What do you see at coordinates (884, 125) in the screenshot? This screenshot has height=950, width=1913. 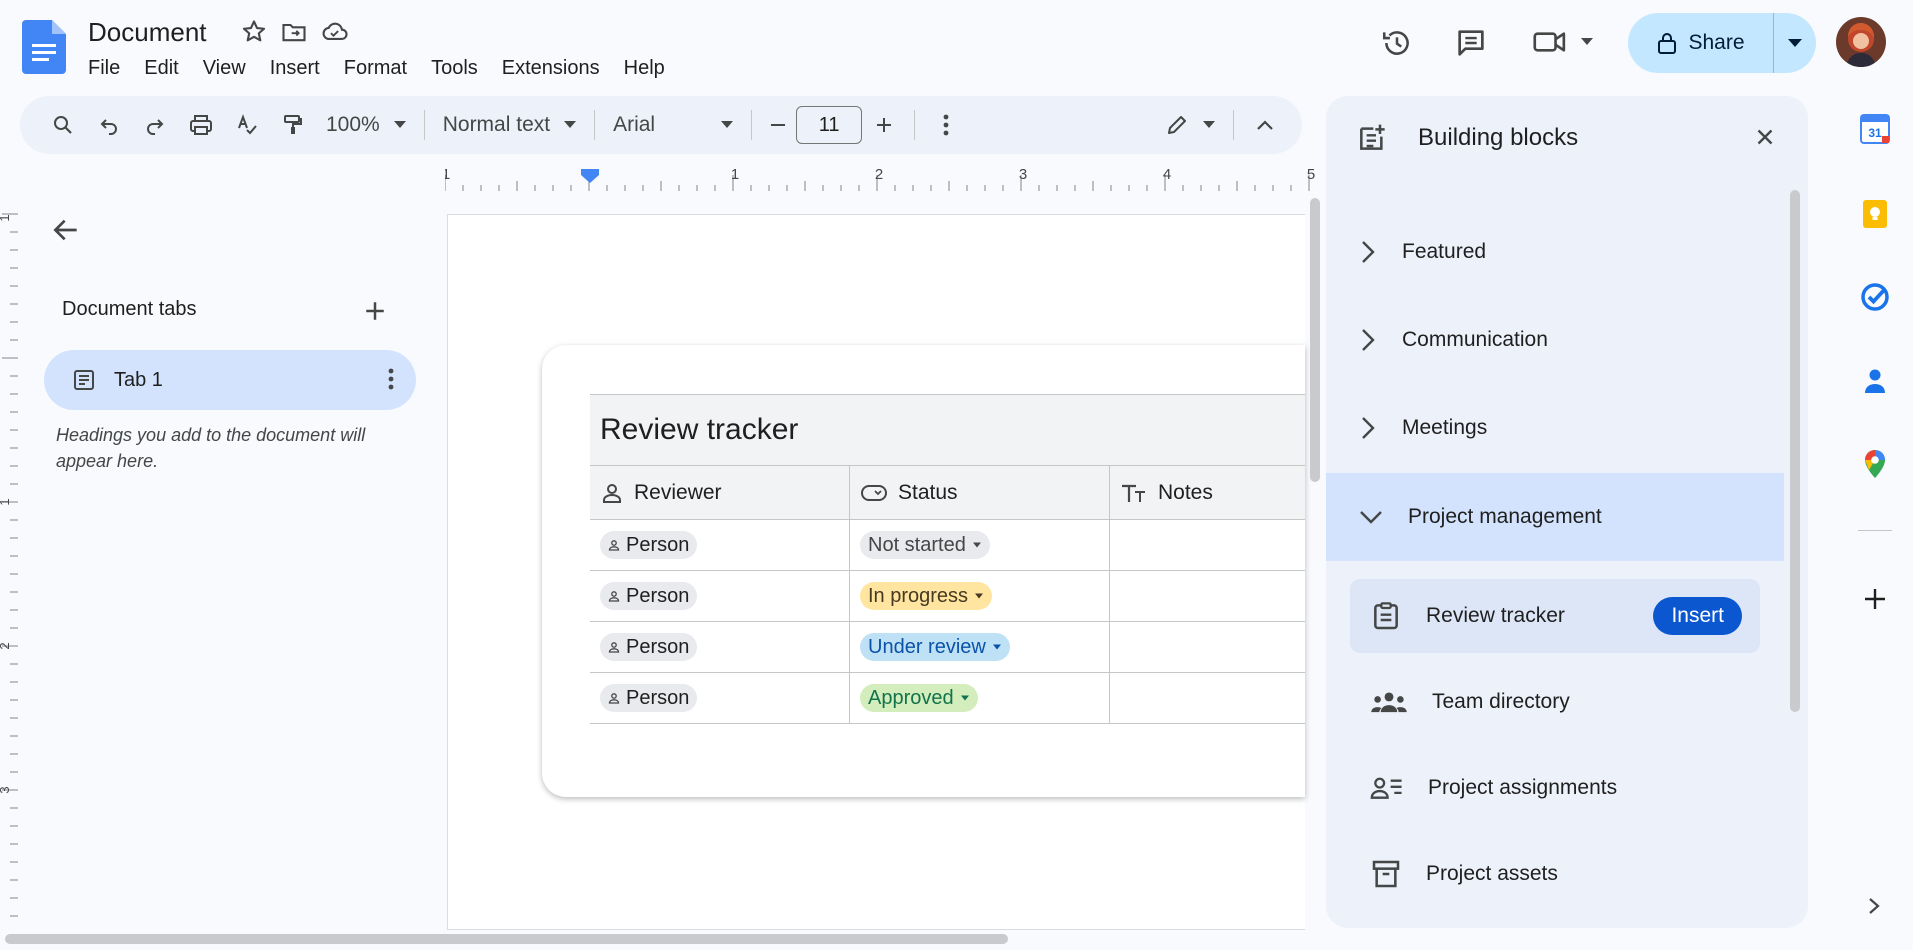 I see `increase-font-size-icon` at bounding box center [884, 125].